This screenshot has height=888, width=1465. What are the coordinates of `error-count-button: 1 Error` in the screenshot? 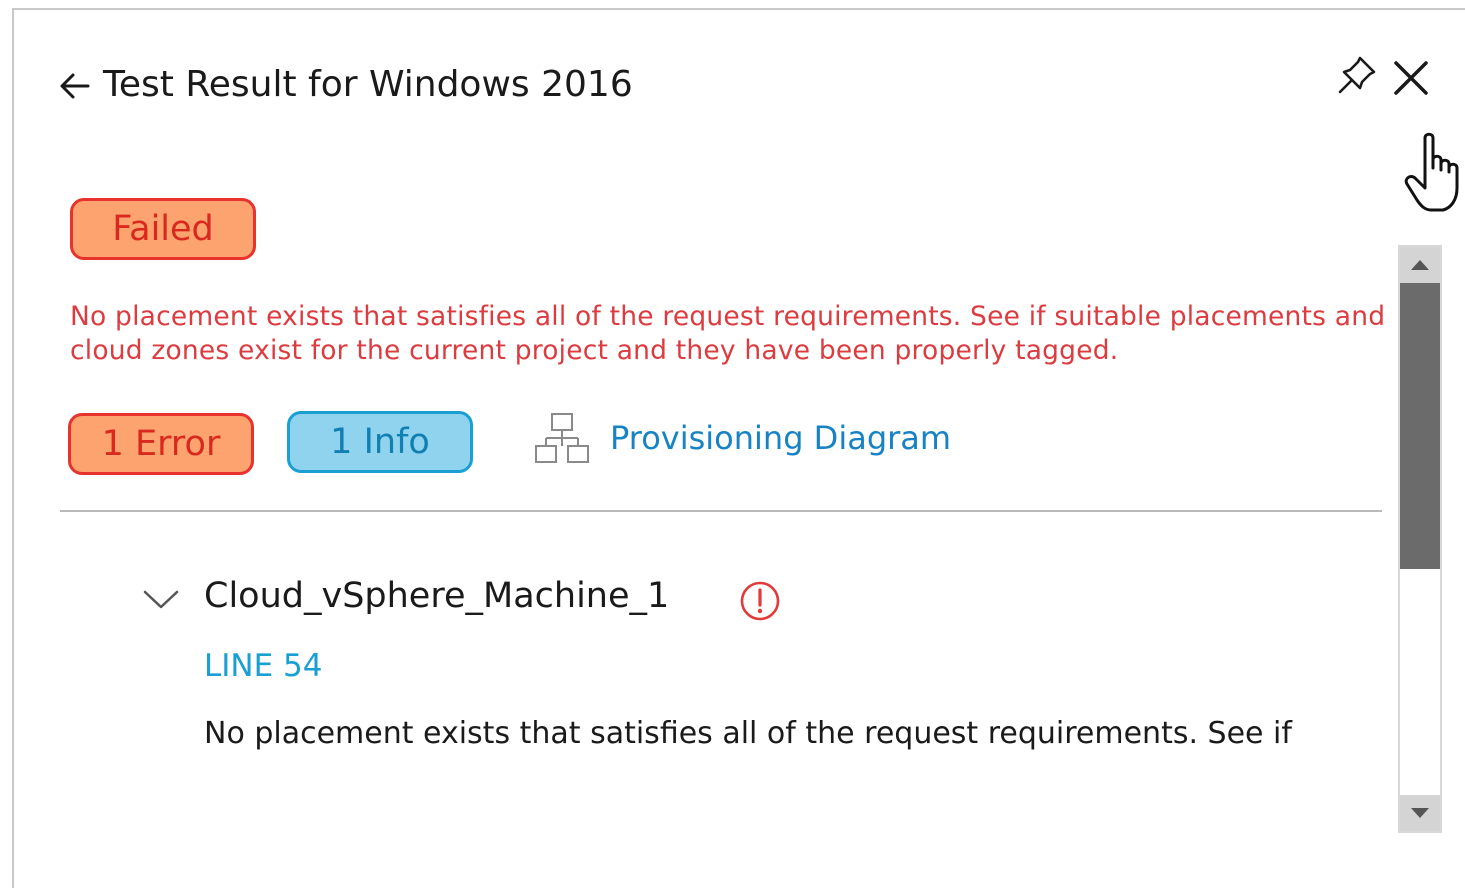 It's located at (161, 444).